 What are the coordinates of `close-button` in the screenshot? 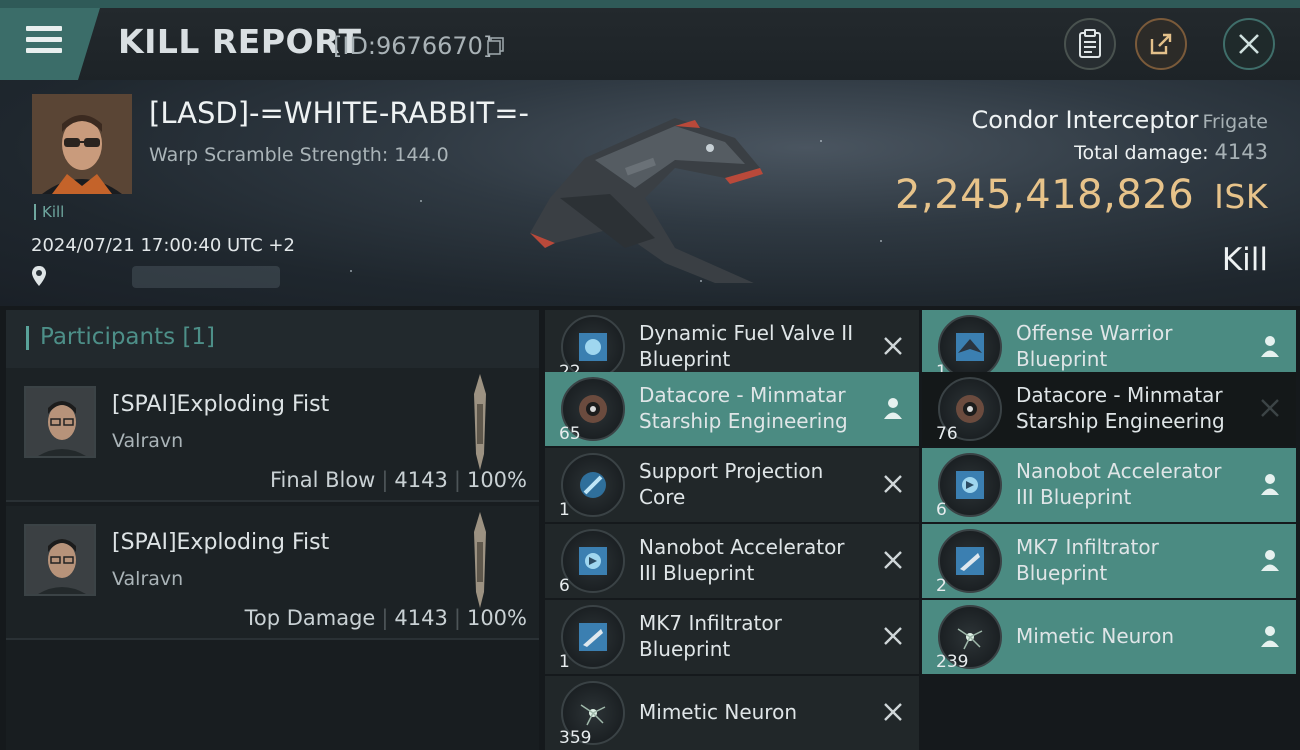 It's located at (1249, 44).